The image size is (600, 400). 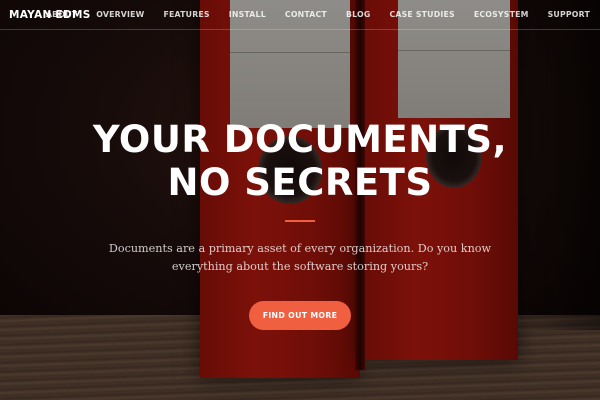 What do you see at coordinates (120, 14) in the screenshot?
I see `nav-link-overview: OVERVIEW` at bounding box center [120, 14].